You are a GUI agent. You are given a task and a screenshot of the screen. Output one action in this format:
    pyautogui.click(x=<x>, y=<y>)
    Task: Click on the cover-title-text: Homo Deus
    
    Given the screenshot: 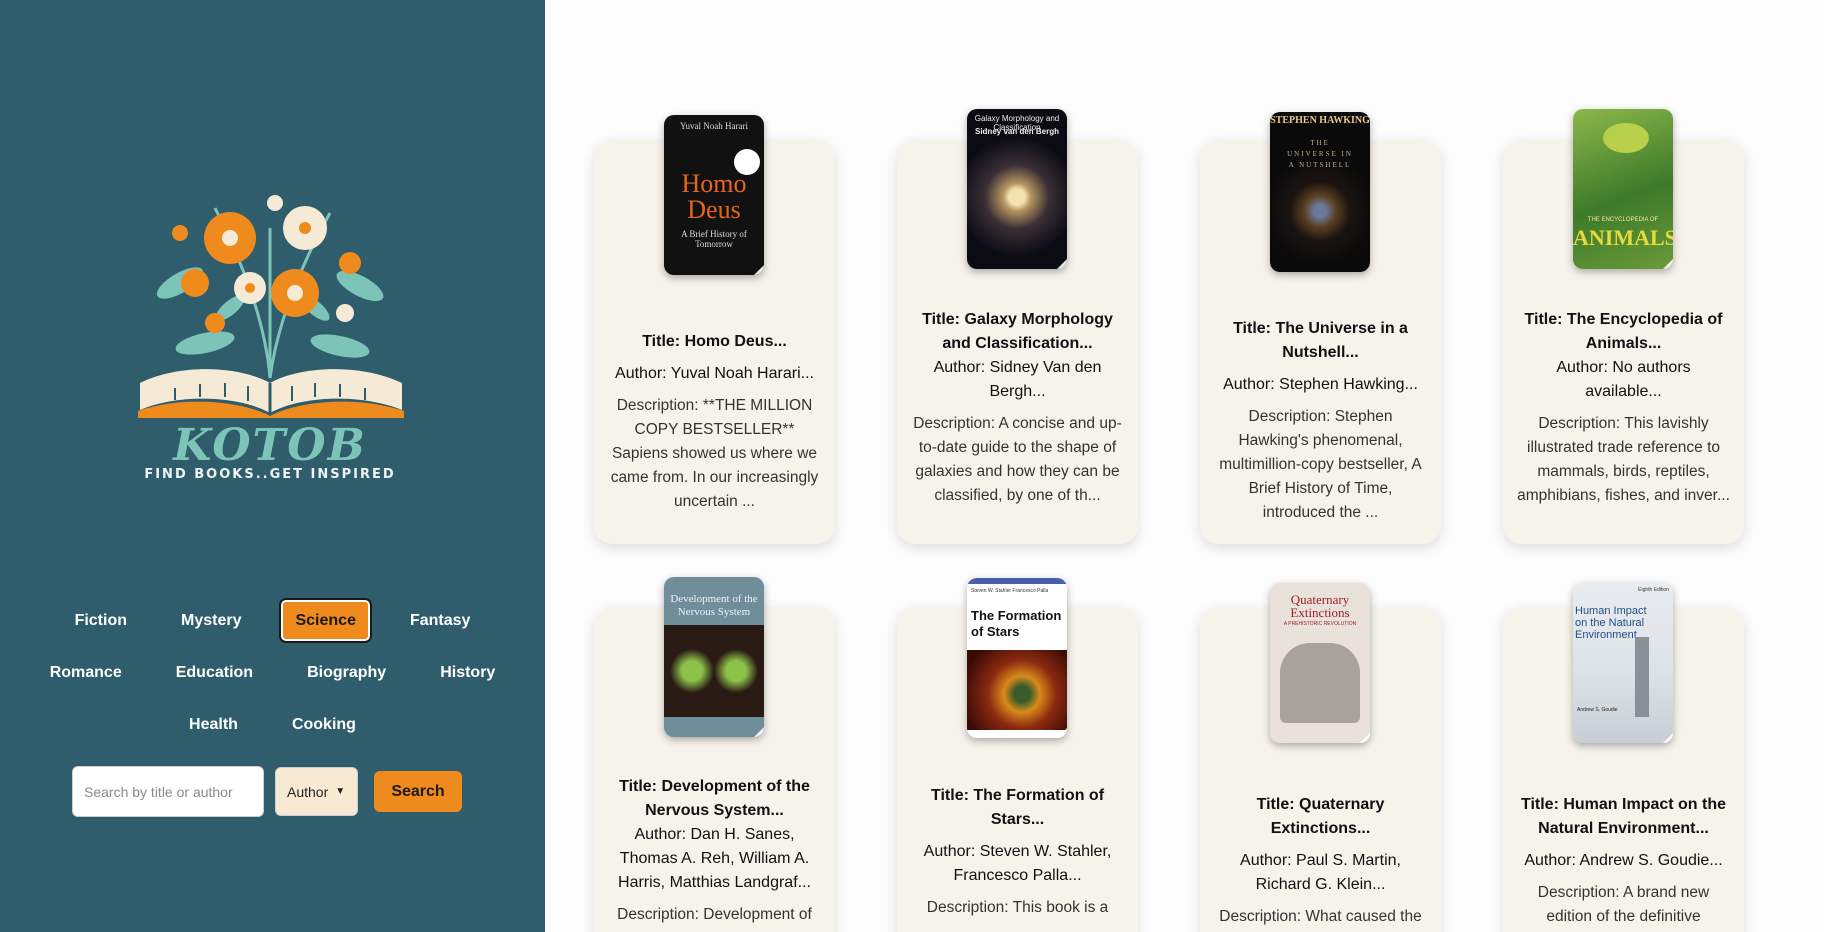 What is the action you would take?
    pyautogui.click(x=714, y=196)
    